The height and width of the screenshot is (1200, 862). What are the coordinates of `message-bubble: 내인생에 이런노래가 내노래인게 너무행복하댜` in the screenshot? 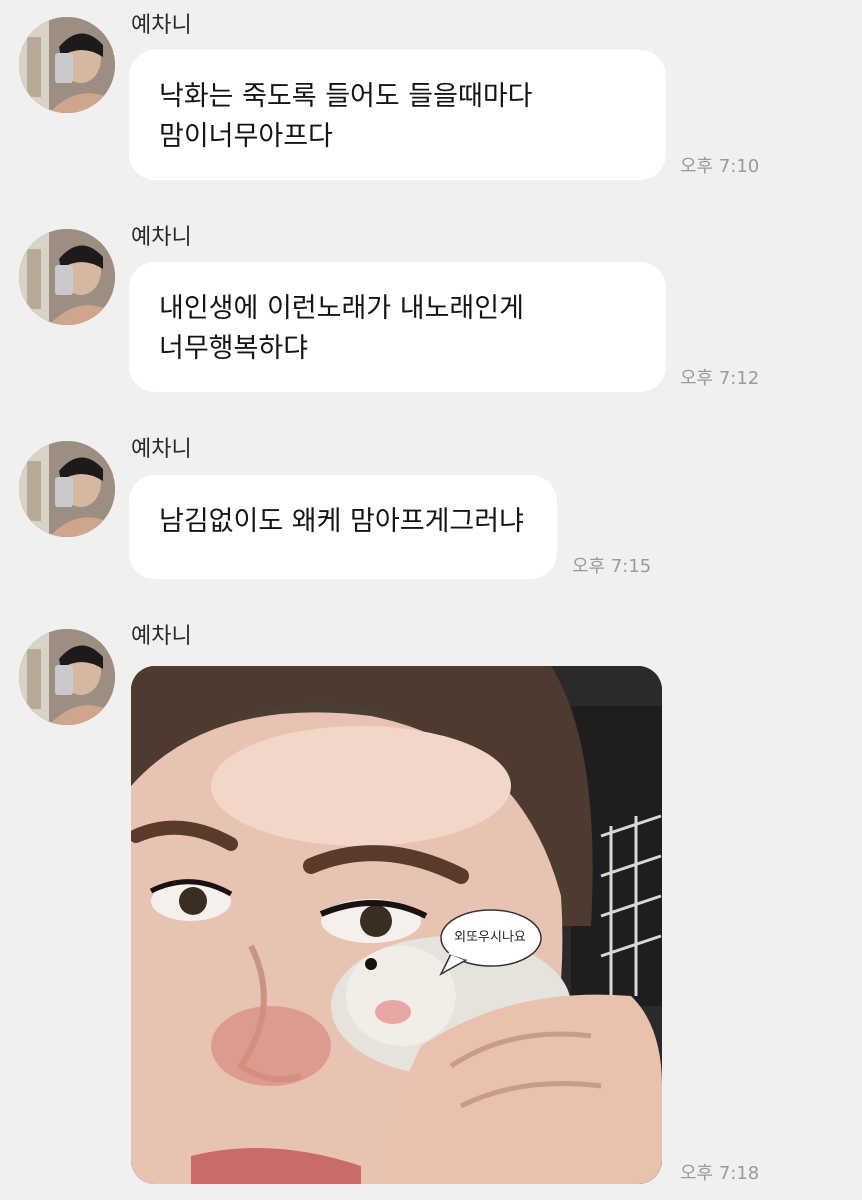 It's located at (397, 327).